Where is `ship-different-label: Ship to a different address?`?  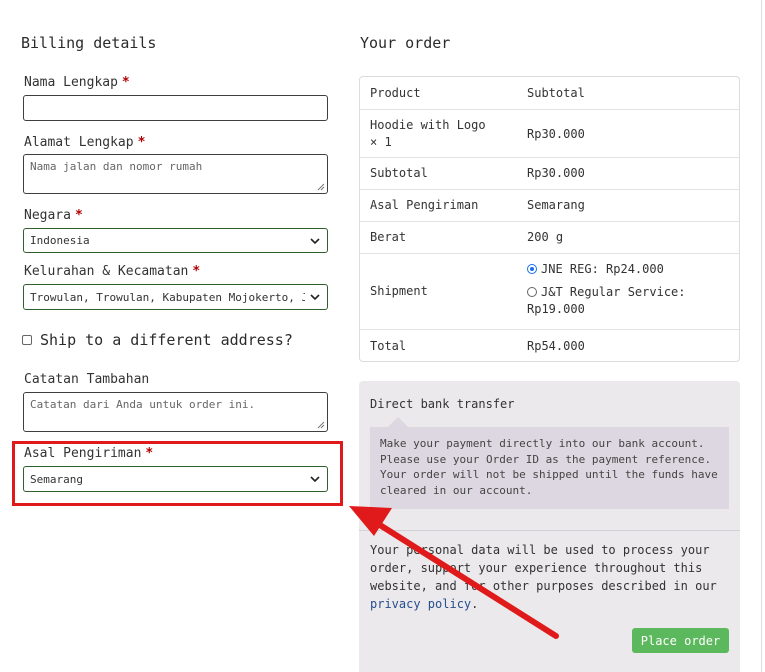 ship-different-label: Ship to a different address? is located at coordinates (166, 340).